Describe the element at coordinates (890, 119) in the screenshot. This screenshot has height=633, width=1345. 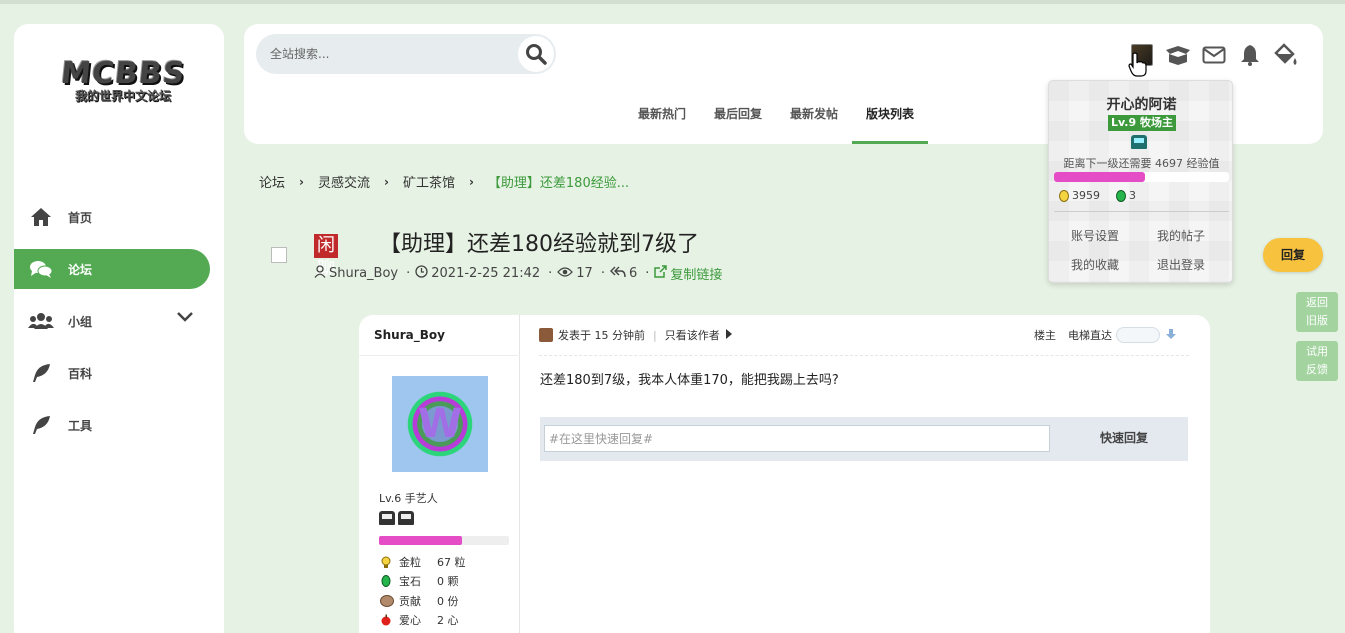
I see `tab-forum-list: 版块列表` at that location.